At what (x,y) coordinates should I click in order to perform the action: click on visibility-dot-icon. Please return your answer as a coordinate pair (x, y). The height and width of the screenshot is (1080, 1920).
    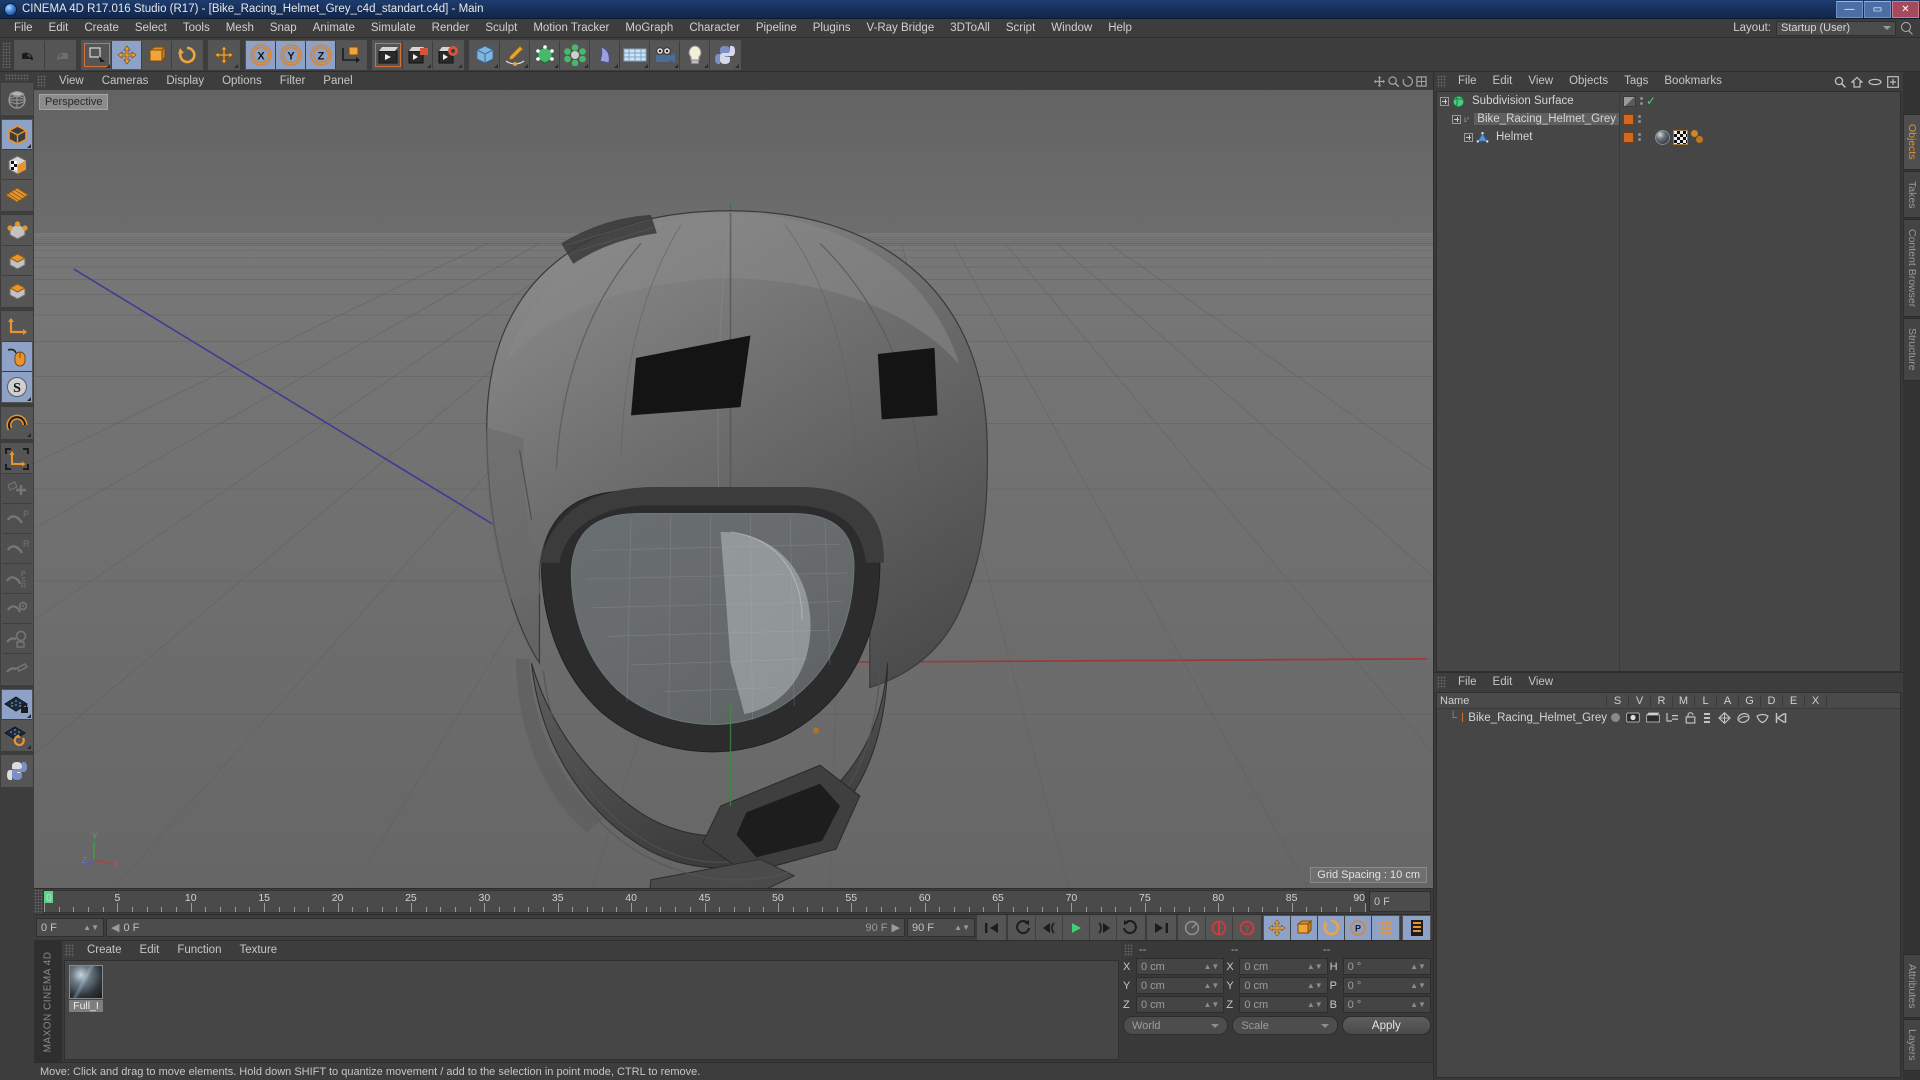
    Looking at the image, I should click on (1629, 101).